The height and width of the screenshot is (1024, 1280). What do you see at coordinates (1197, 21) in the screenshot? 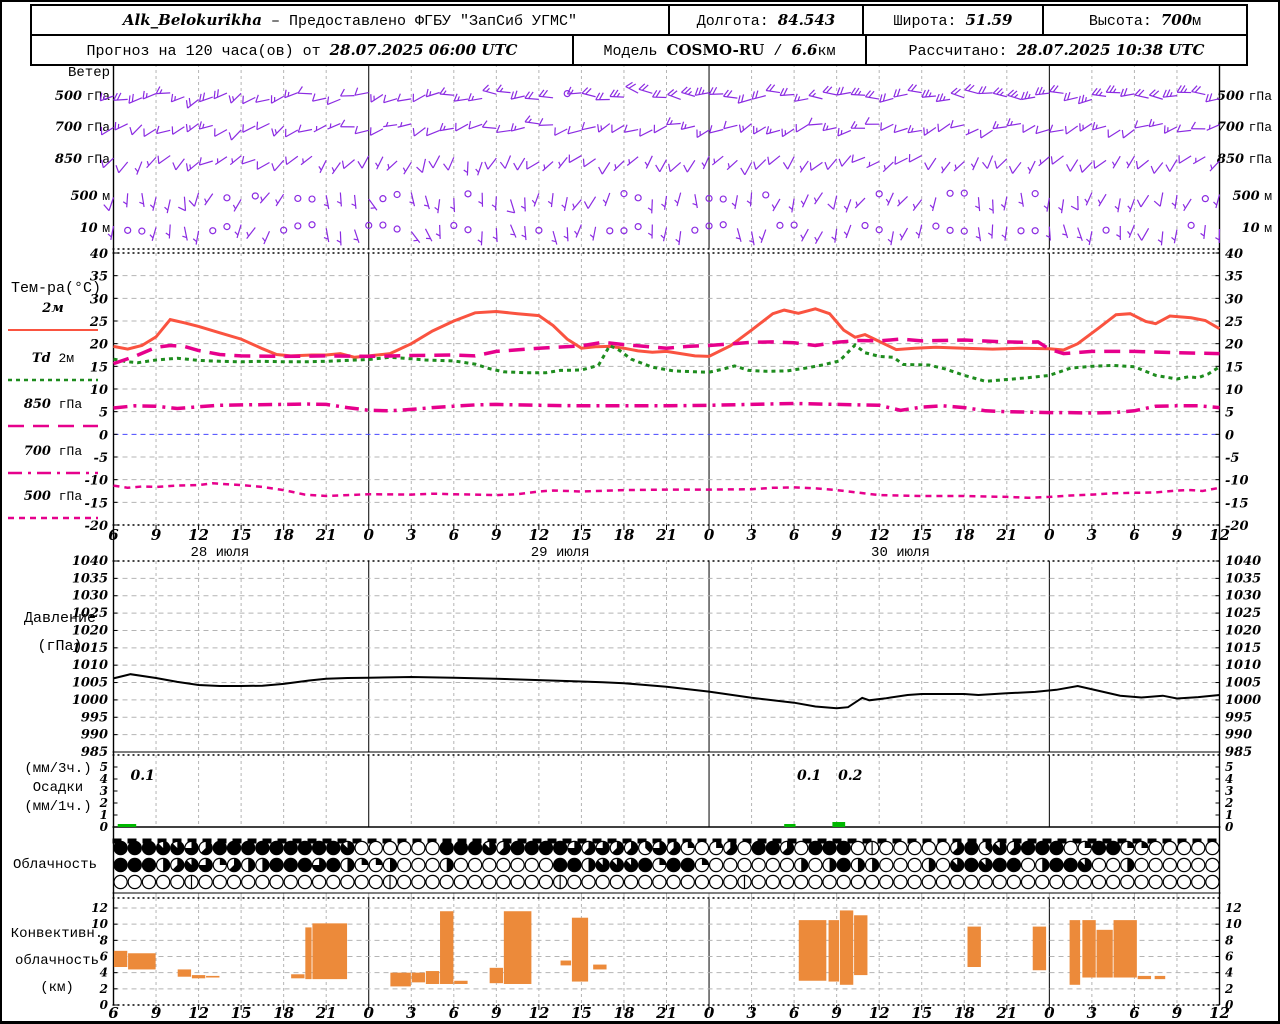
I see `altitude-unit: м` at bounding box center [1197, 21].